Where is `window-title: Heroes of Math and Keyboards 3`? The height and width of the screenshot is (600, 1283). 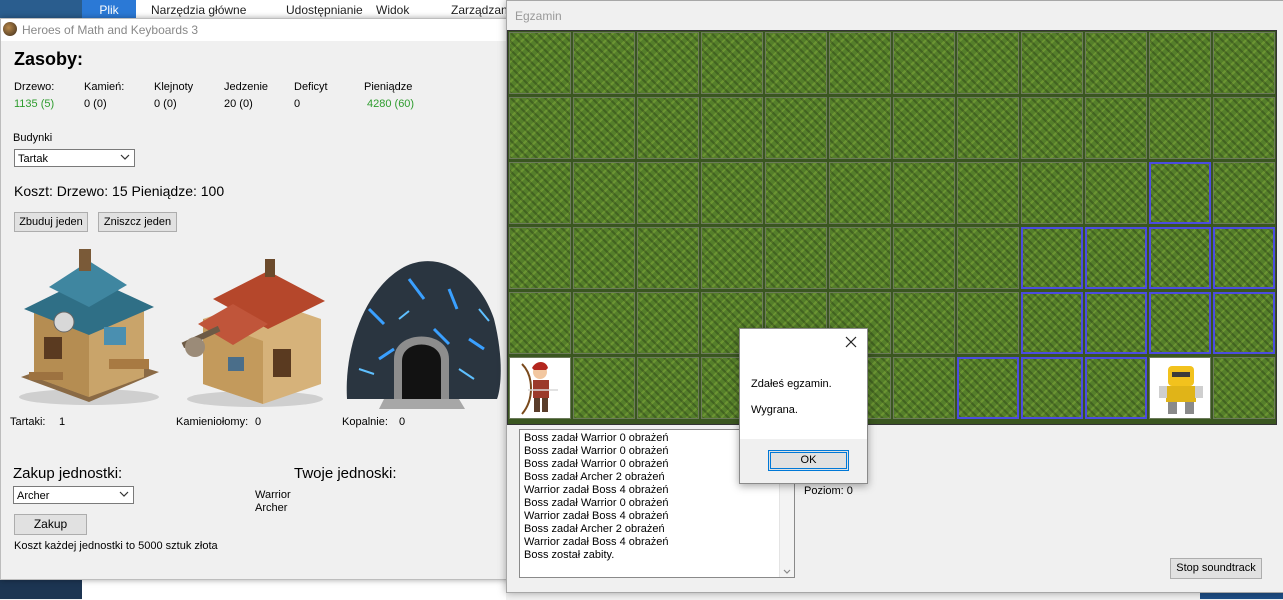
window-title: Heroes of Math and Keyboards 3 is located at coordinates (110, 30).